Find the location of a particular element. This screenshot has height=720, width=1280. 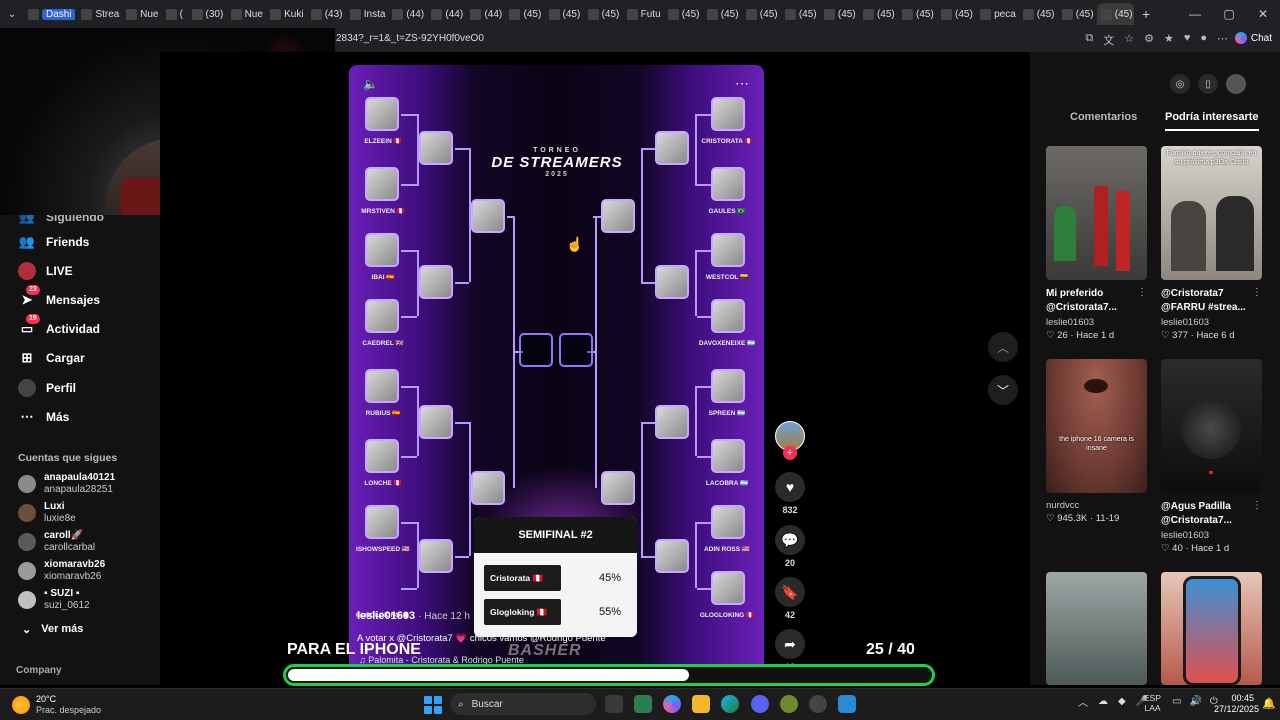

followed-account: ▪ SUZI ▪ suzi_0612 is located at coordinates (54, 600).